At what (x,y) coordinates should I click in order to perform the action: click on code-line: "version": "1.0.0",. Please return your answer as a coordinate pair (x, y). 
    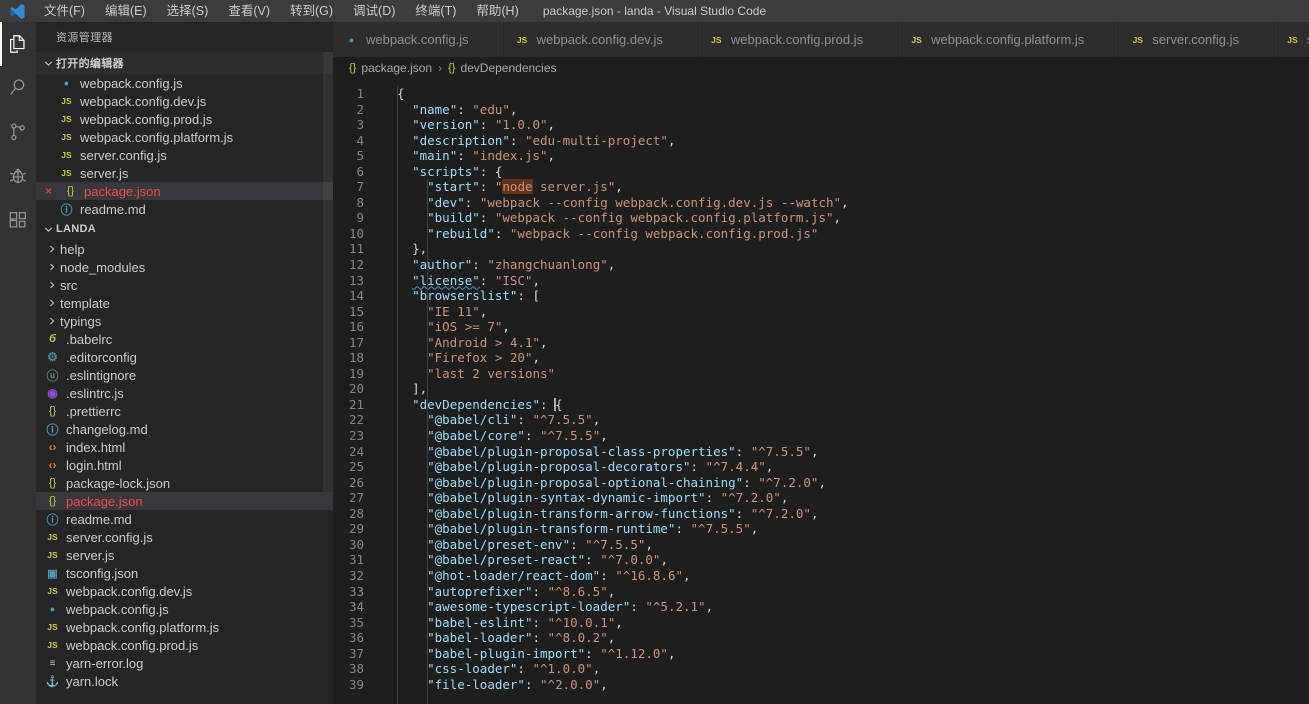
    Looking at the image, I should click on (845, 125).